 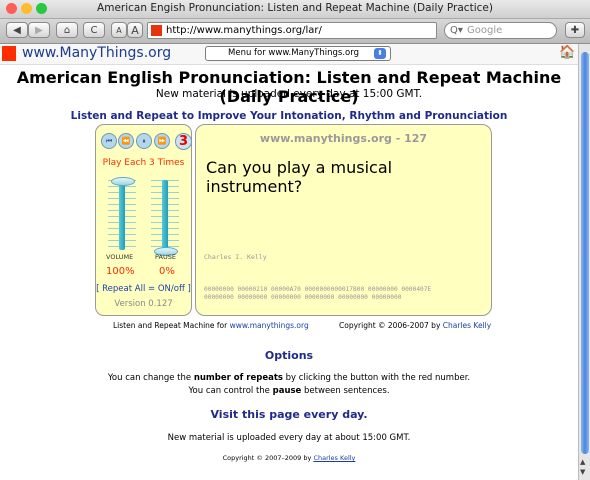 What do you see at coordinates (120, 271) in the screenshot?
I see `volume-value: 100%` at bounding box center [120, 271].